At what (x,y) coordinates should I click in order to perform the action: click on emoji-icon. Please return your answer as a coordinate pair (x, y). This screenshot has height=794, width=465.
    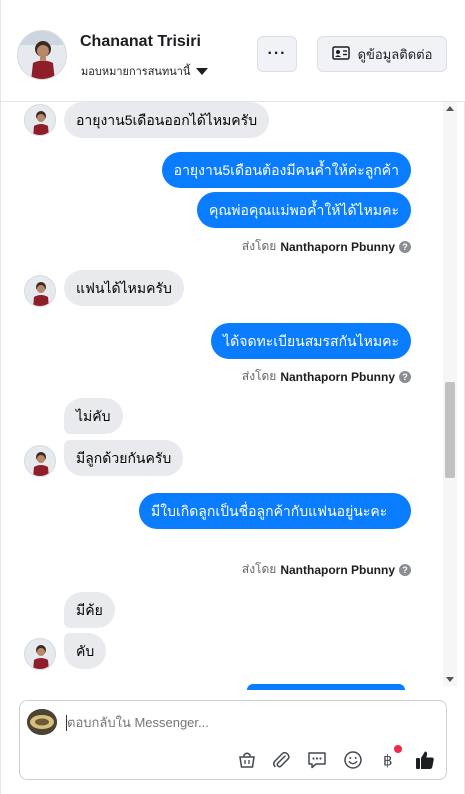
    Looking at the image, I should click on (353, 760).